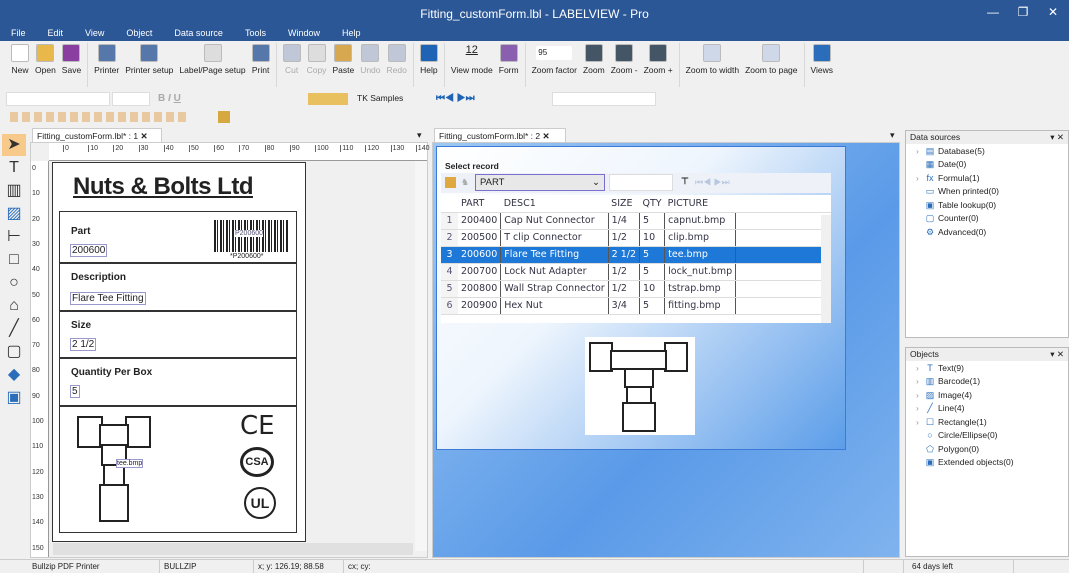  I want to click on table-cell: lock_nut.bmp, so click(700, 272).